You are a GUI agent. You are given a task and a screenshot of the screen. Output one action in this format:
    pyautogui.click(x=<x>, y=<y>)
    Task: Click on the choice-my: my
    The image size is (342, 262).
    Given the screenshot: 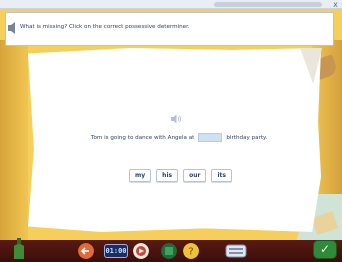 What is the action you would take?
    pyautogui.click(x=140, y=175)
    